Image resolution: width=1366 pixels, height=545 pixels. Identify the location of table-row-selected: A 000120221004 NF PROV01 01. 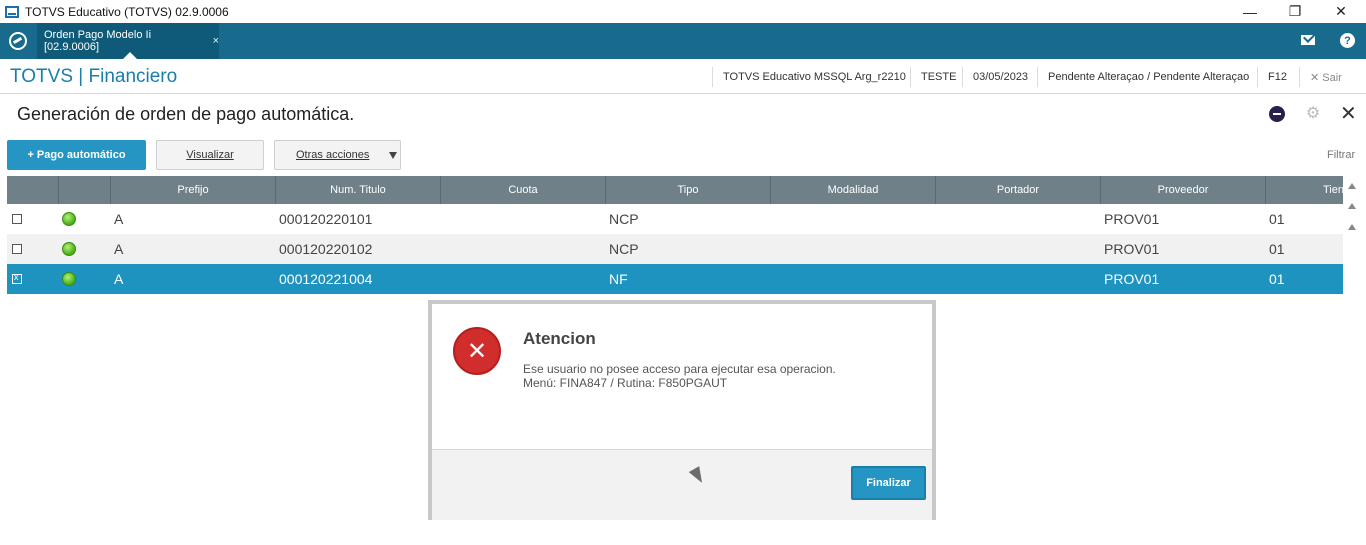
(675, 279).